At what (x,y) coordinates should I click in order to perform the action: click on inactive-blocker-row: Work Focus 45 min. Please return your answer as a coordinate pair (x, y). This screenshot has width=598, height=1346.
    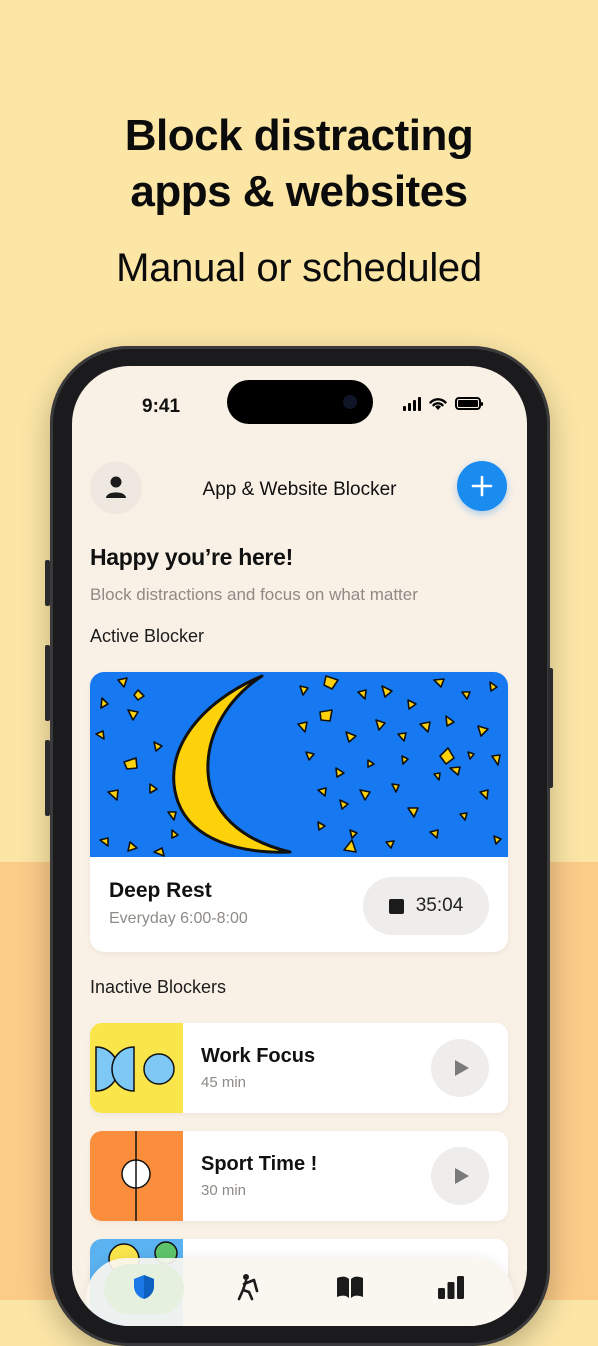
    Looking at the image, I should click on (299, 1068).